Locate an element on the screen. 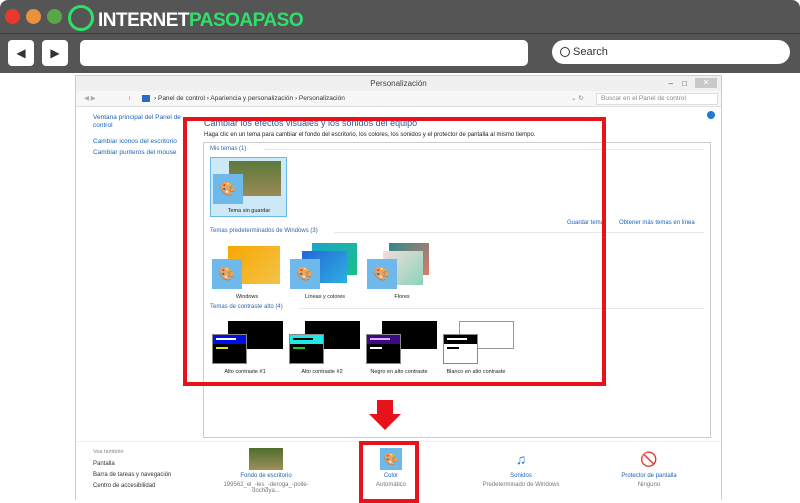 The height and width of the screenshot is (503, 800). forward-button: ▶ is located at coordinates (55, 53).